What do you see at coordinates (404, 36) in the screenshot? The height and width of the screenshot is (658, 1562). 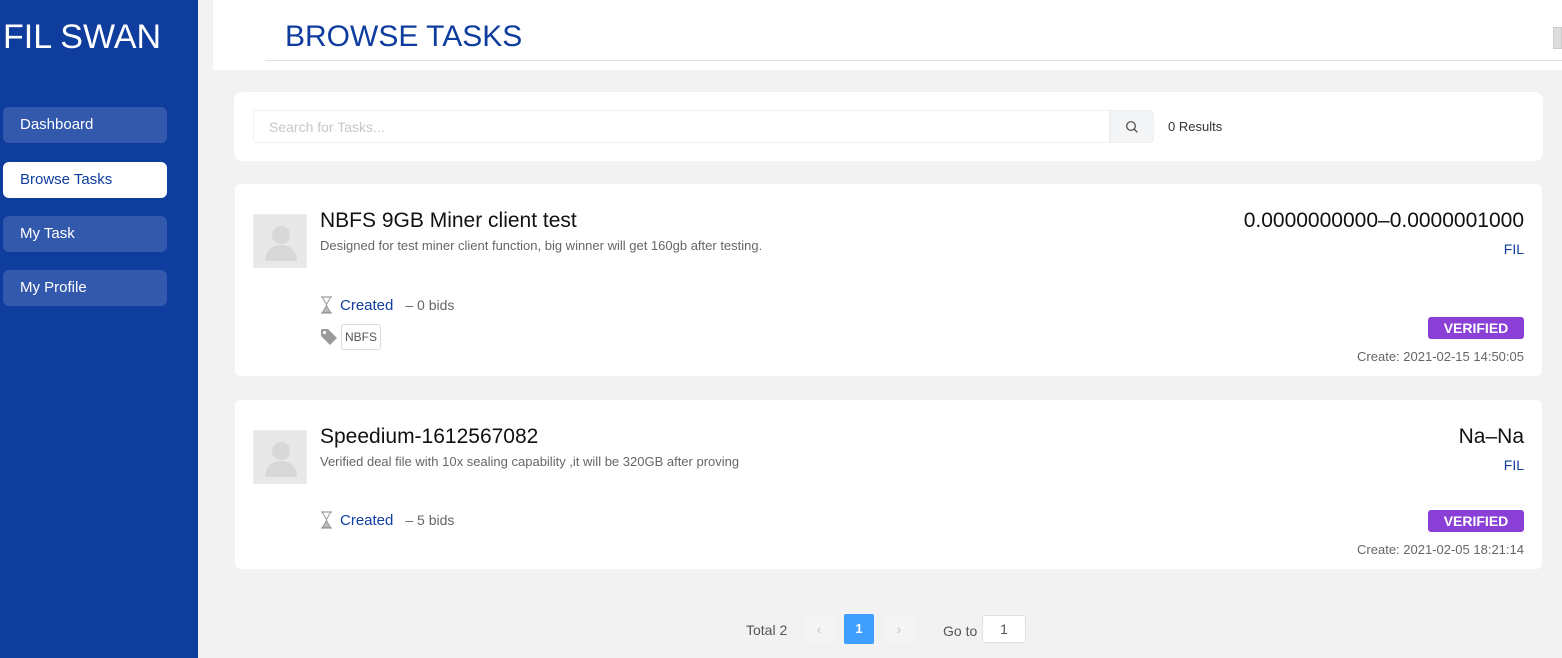 I see `page-title: BROWSE TASKS` at bounding box center [404, 36].